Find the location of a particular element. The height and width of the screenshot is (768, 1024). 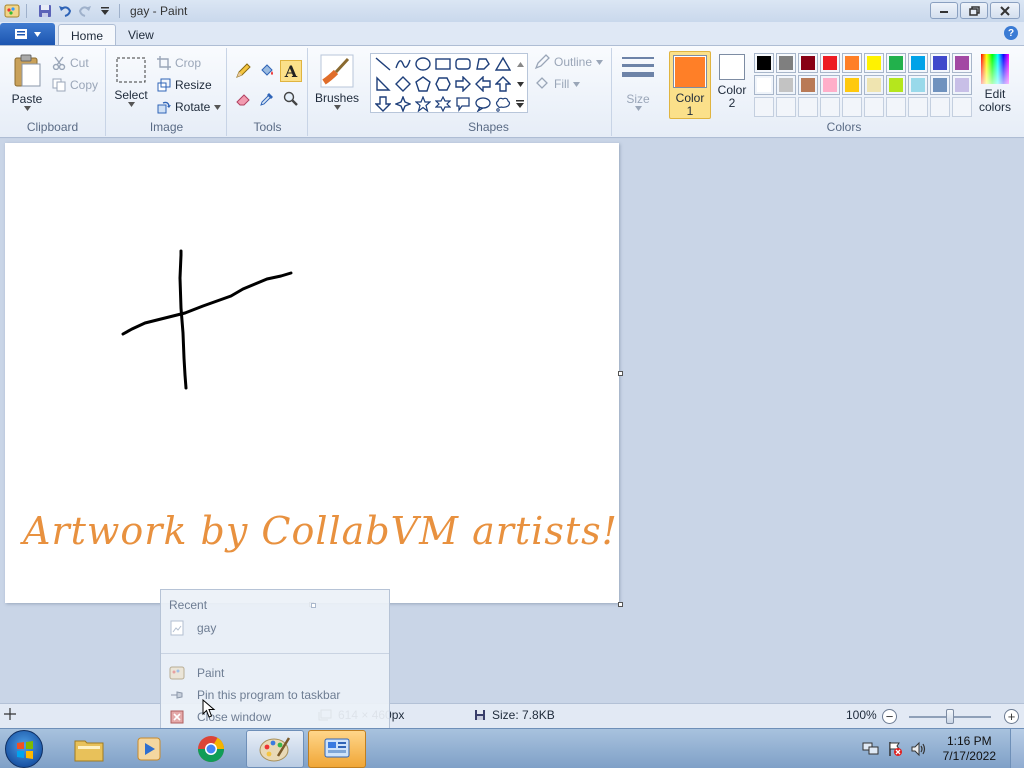

tab-view: View is located at coordinates (141, 35).